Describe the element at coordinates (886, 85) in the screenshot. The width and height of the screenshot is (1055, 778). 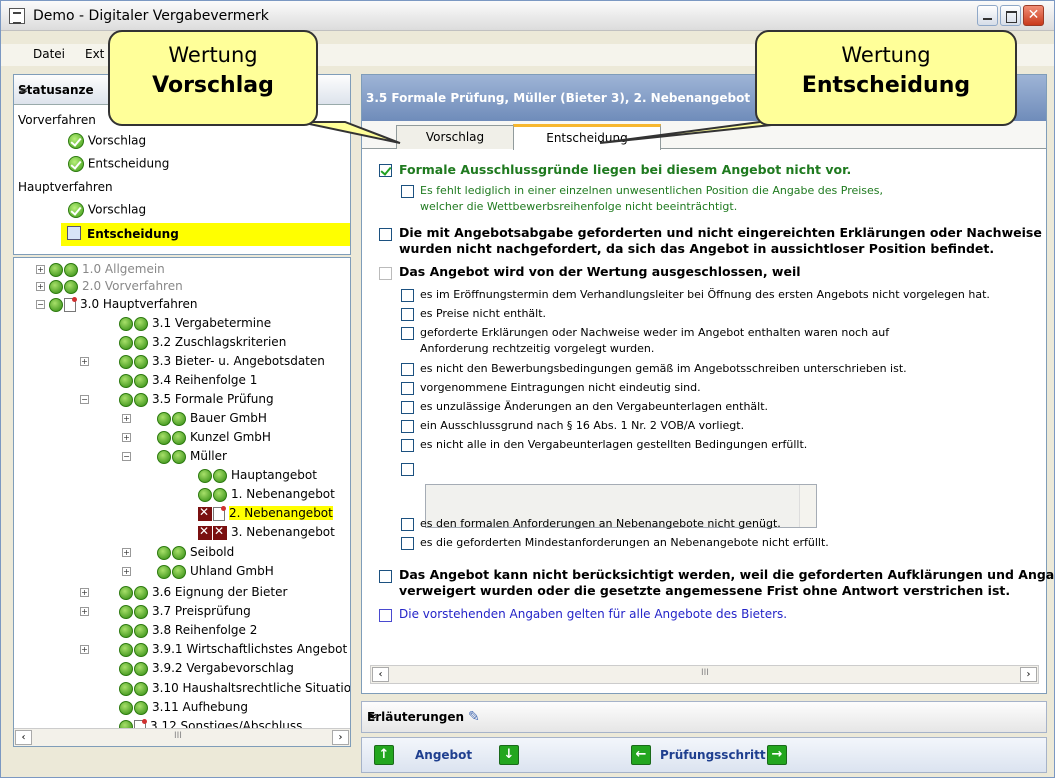
I see `callout-right-line2: Entscheidung` at that location.